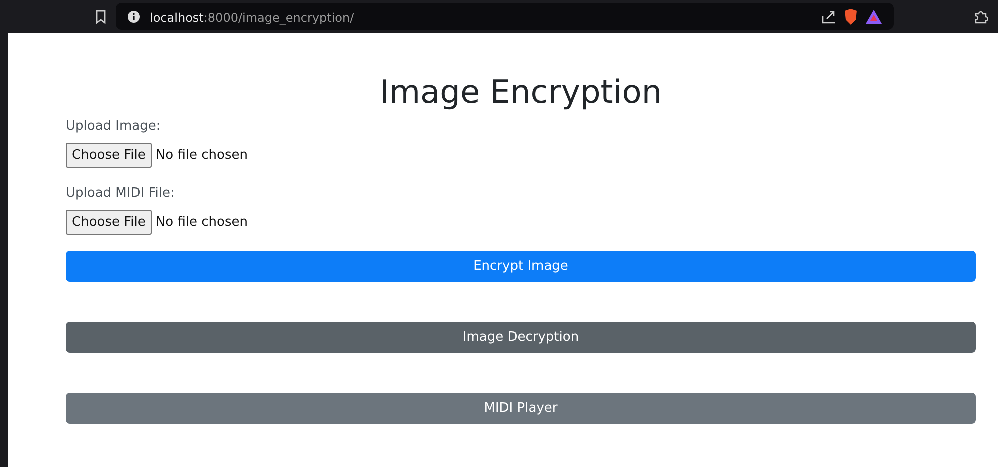  Describe the element at coordinates (521, 338) in the screenshot. I see `action-button: Image Decryption` at that location.